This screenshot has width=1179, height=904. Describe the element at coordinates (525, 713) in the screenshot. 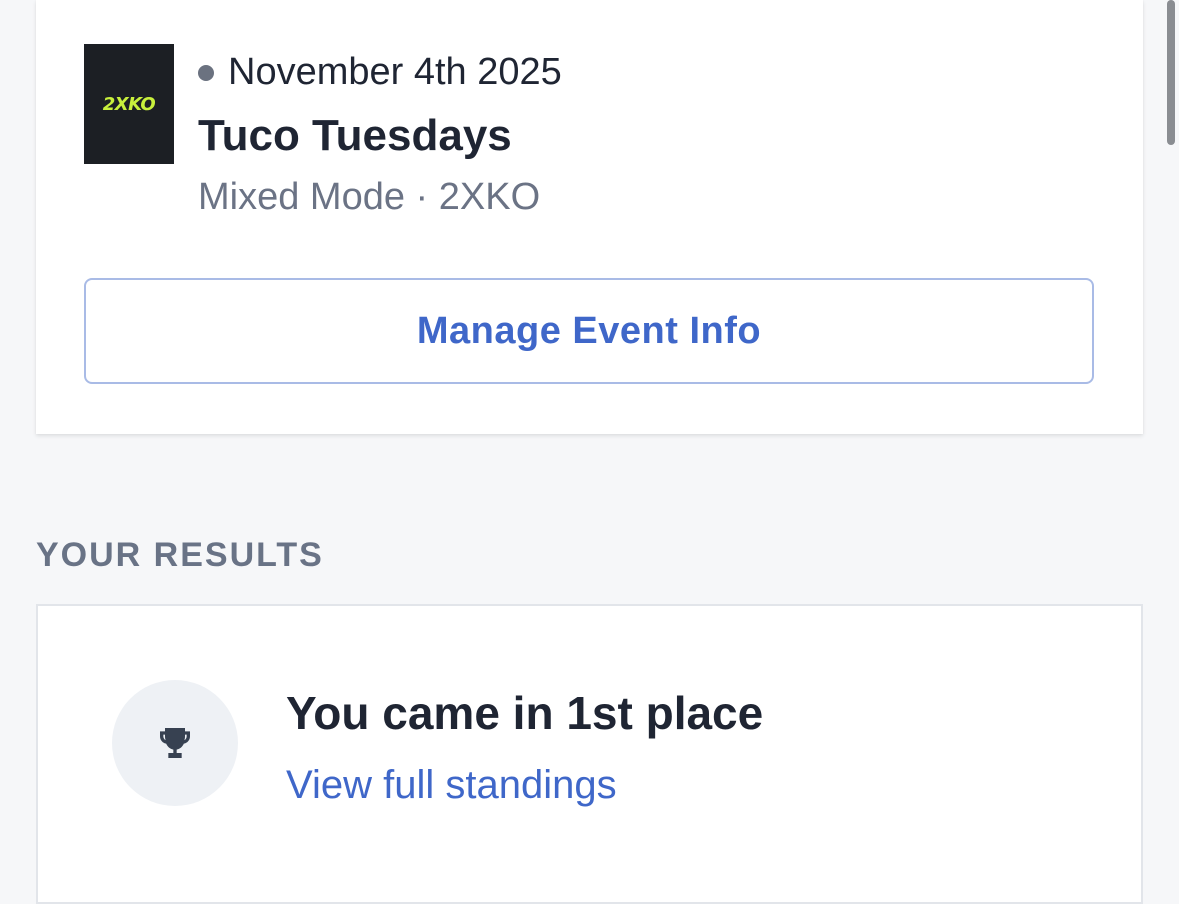

I see `placement-text: You came in 1st place` at that location.